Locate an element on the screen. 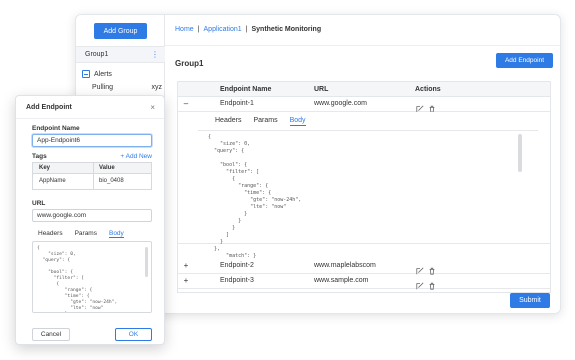  tag-key: AppName is located at coordinates (52, 181).